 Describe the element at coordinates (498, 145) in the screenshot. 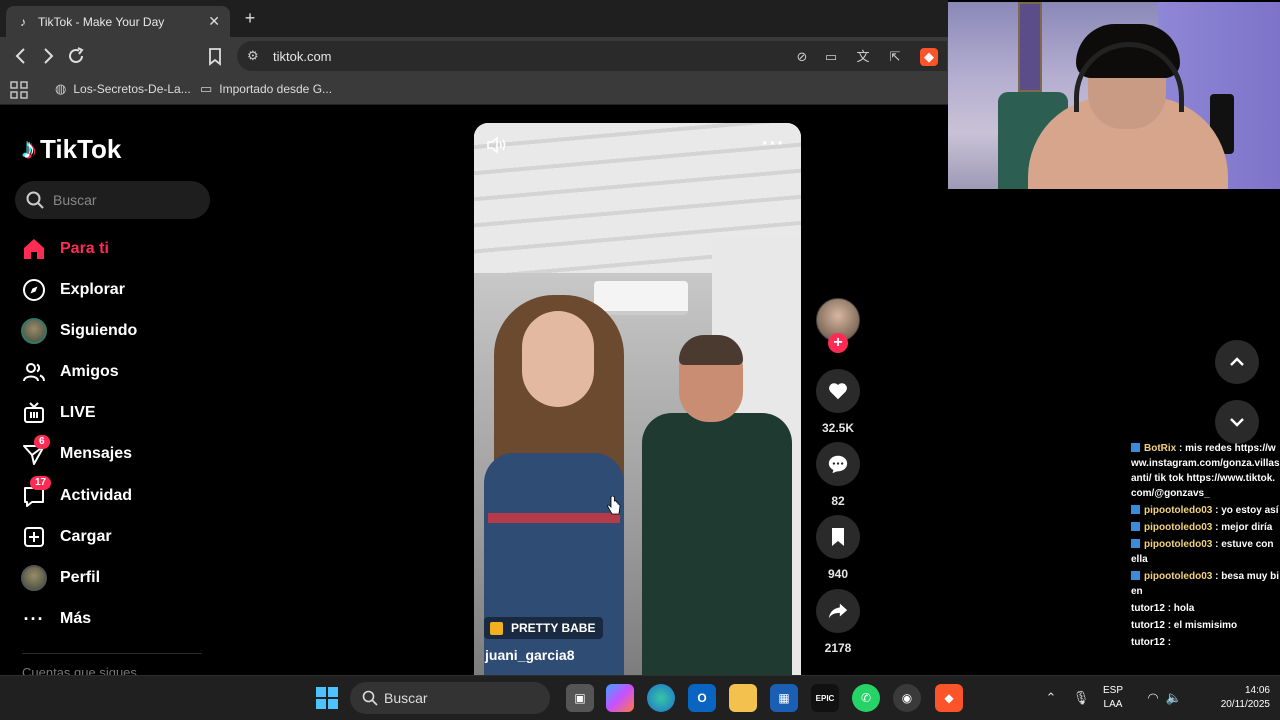

I see `volume-icon` at that location.